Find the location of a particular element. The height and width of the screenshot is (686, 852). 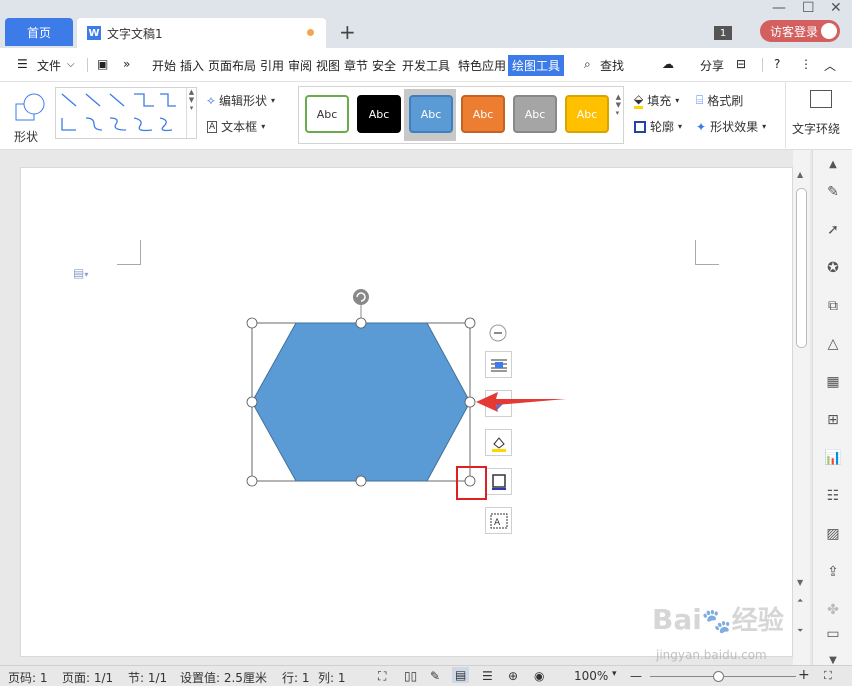

hexagon-shape is located at coordinates (361, 402).